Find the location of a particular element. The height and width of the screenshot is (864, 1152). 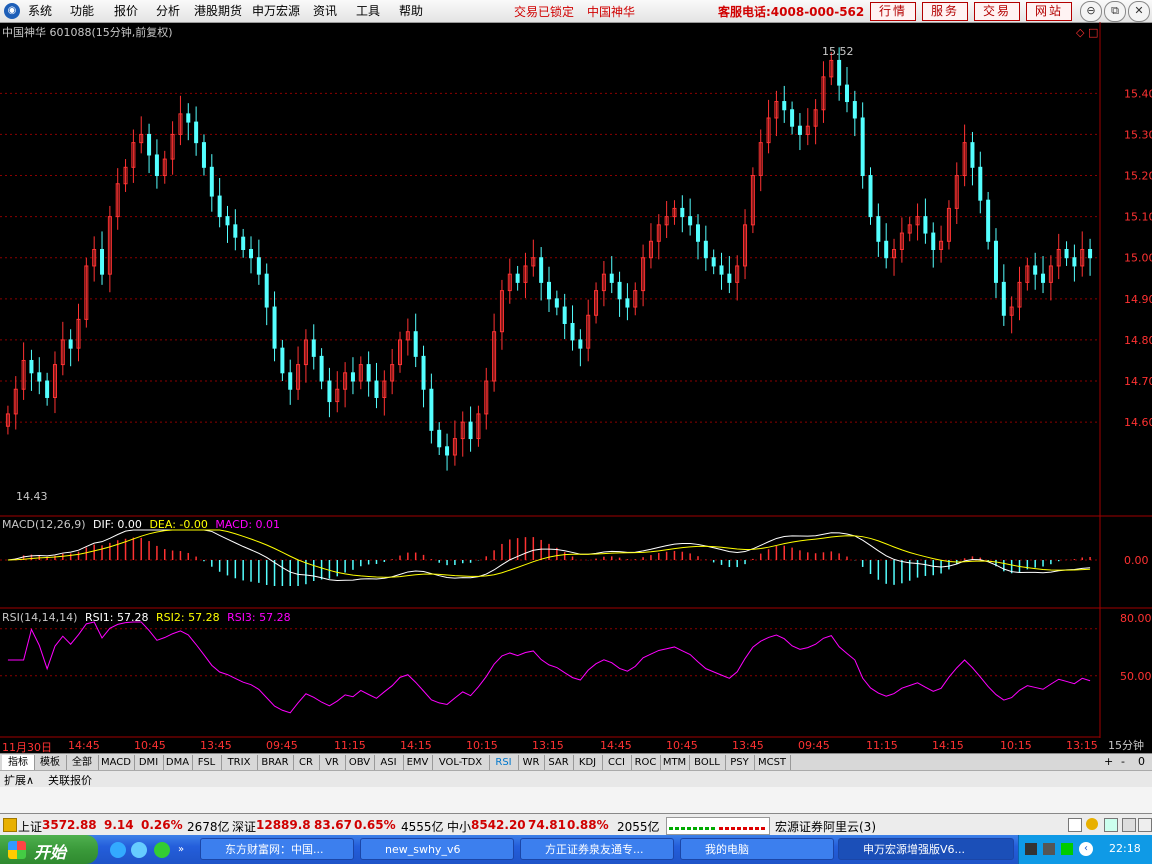

sh-value: 3572.88 is located at coordinates (69, 825).